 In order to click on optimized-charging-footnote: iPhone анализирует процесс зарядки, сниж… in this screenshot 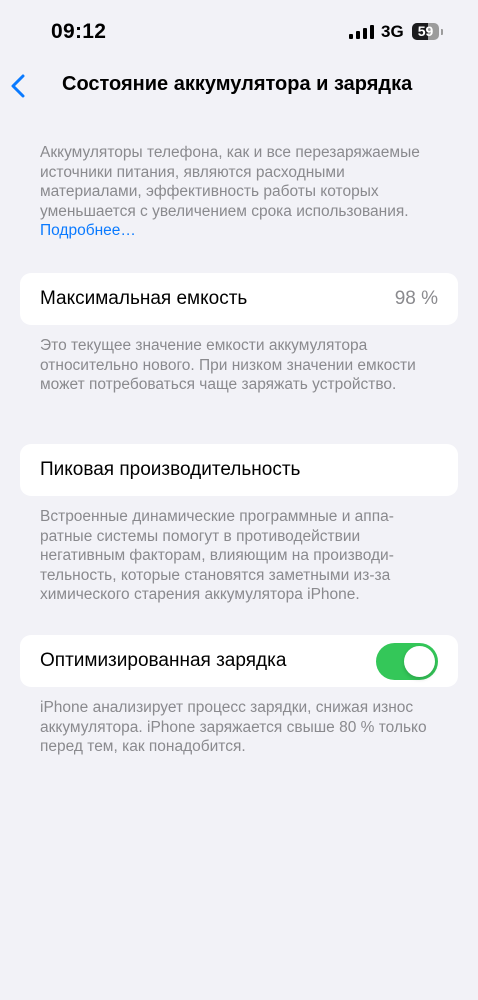, I will do `click(233, 727)`.